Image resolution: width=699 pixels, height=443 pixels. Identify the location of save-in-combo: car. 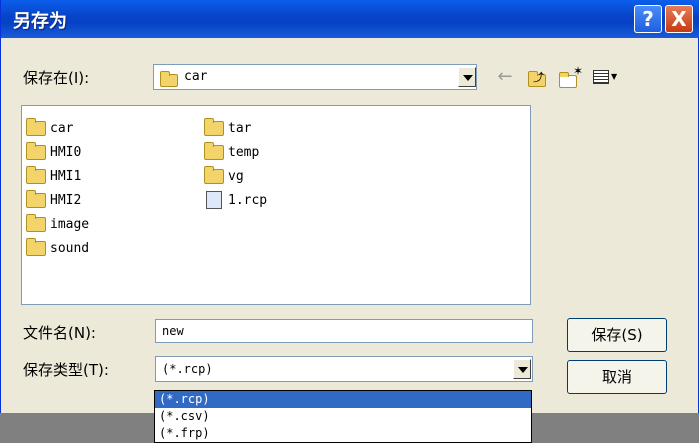
(315, 77).